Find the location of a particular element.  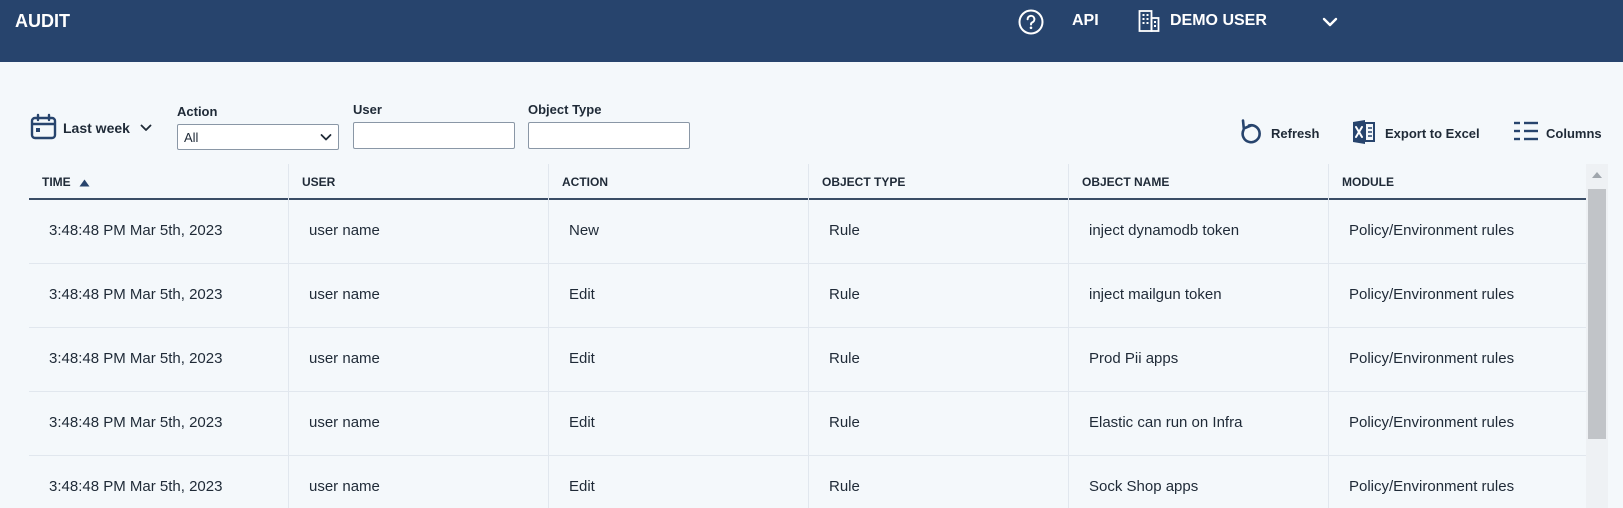

object-name-cell: Sock Shop apps is located at coordinates (1199, 482).